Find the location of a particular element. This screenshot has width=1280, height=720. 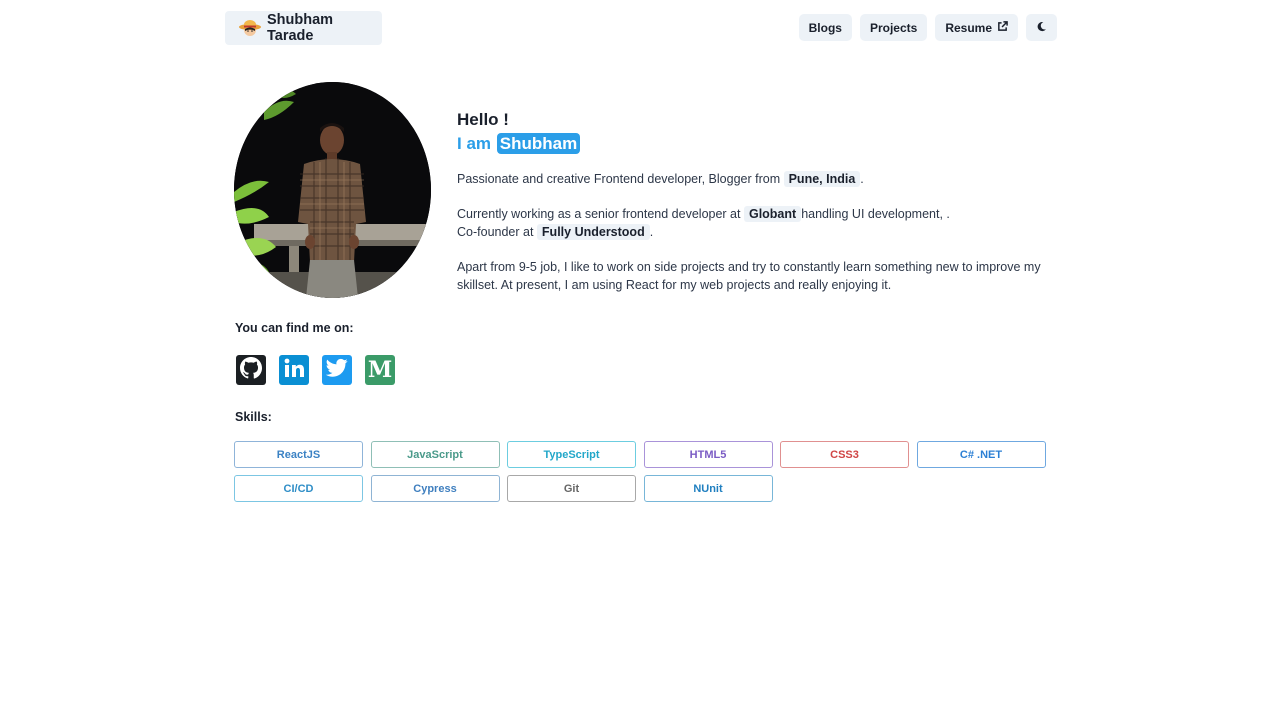

twitter-link is located at coordinates (337, 370).